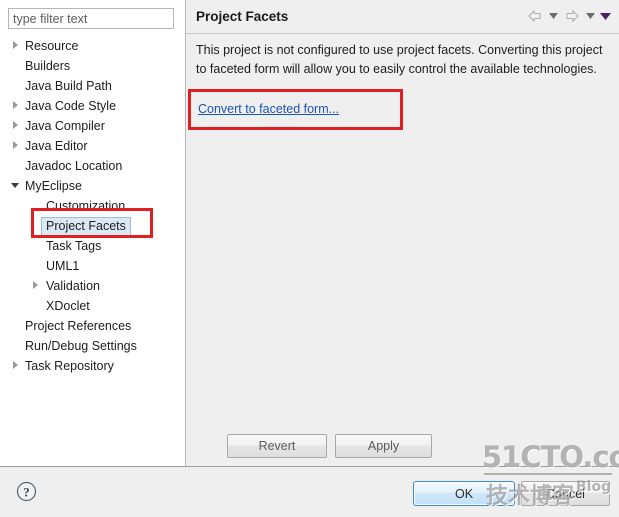 Image resolution: width=619 pixels, height=517 pixels. I want to click on filter-field-wrapper, so click(91, 18).